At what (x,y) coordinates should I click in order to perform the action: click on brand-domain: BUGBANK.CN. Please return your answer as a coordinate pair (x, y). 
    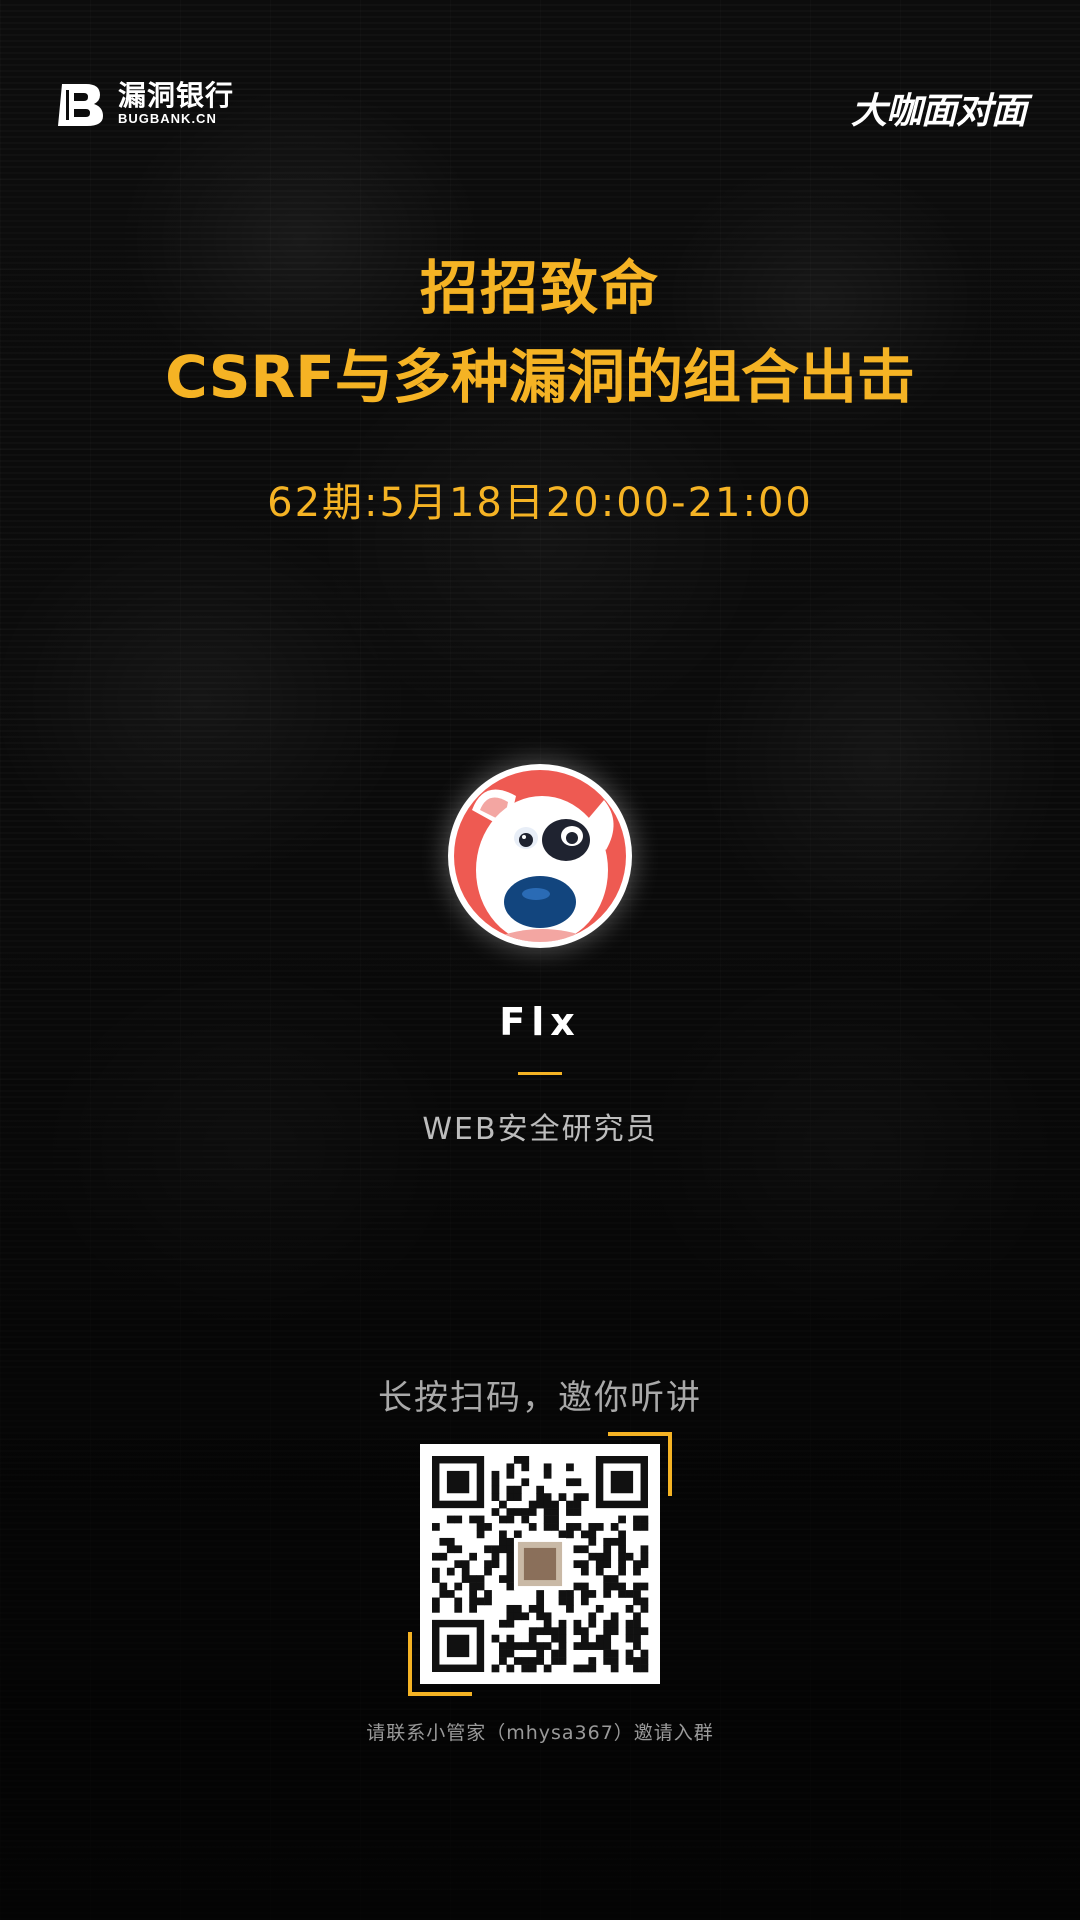
    Looking at the image, I should click on (167, 118).